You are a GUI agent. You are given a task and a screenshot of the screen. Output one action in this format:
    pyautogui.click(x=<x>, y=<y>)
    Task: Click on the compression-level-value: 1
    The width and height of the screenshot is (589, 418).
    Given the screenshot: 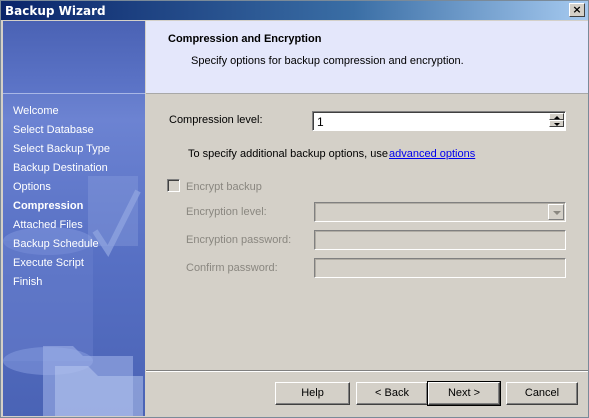 What is the action you would take?
    pyautogui.click(x=320, y=122)
    